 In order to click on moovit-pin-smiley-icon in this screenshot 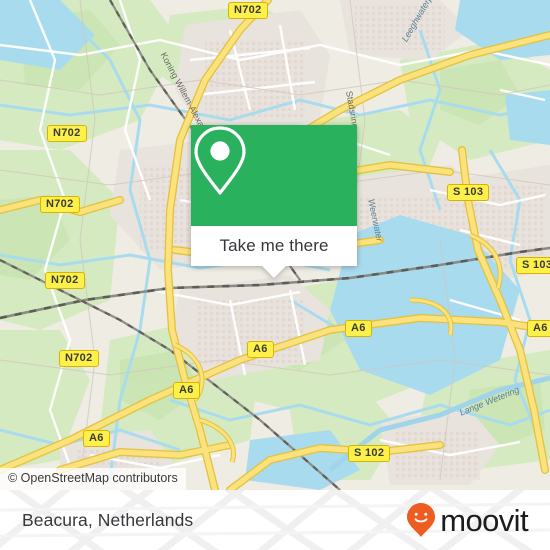, I will do `click(421, 520)`.